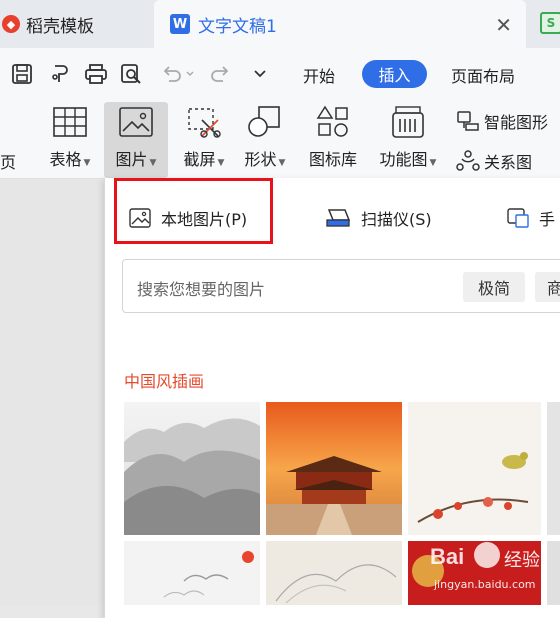 The image size is (560, 618). What do you see at coordinates (131, 159) in the screenshot?
I see `picture-label: 图片` at bounding box center [131, 159].